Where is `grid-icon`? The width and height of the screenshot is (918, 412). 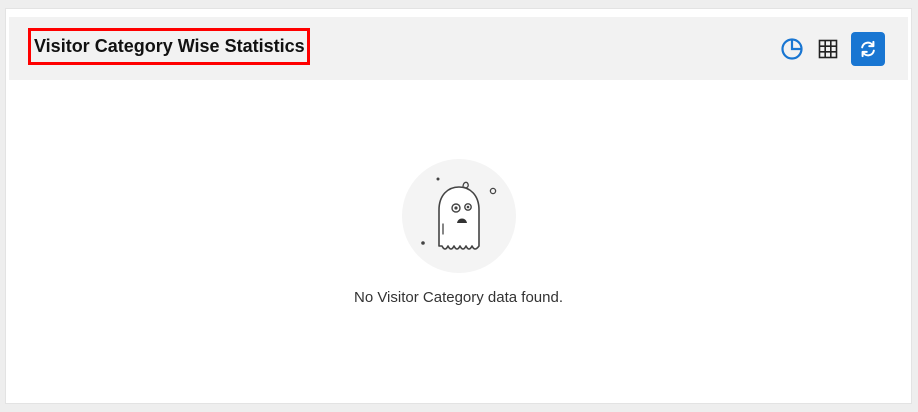 grid-icon is located at coordinates (828, 49).